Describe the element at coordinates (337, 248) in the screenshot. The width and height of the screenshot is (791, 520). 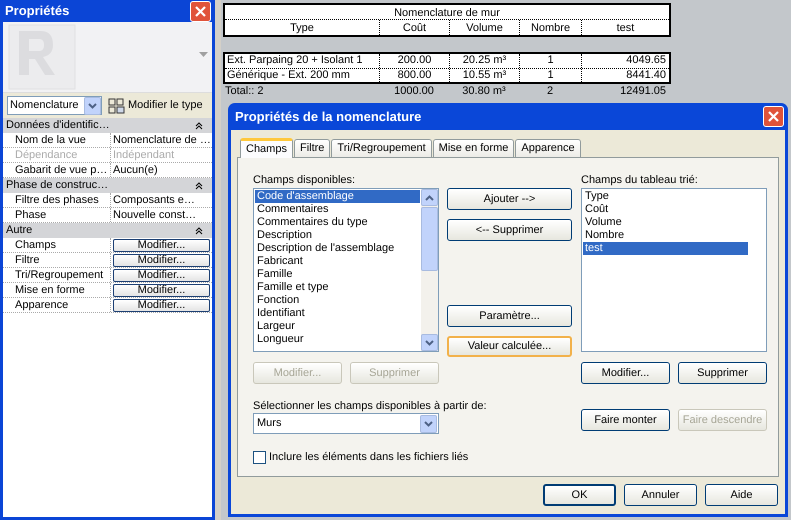
I see `list-item: Description de l'assemblage` at that location.